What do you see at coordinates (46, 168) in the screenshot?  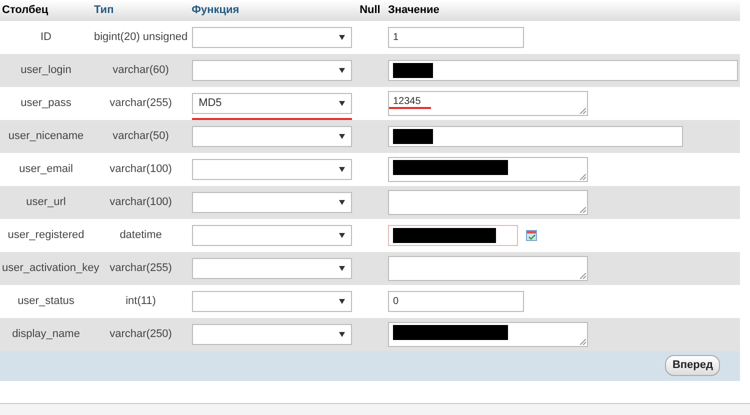 I see `column-name: user_email` at bounding box center [46, 168].